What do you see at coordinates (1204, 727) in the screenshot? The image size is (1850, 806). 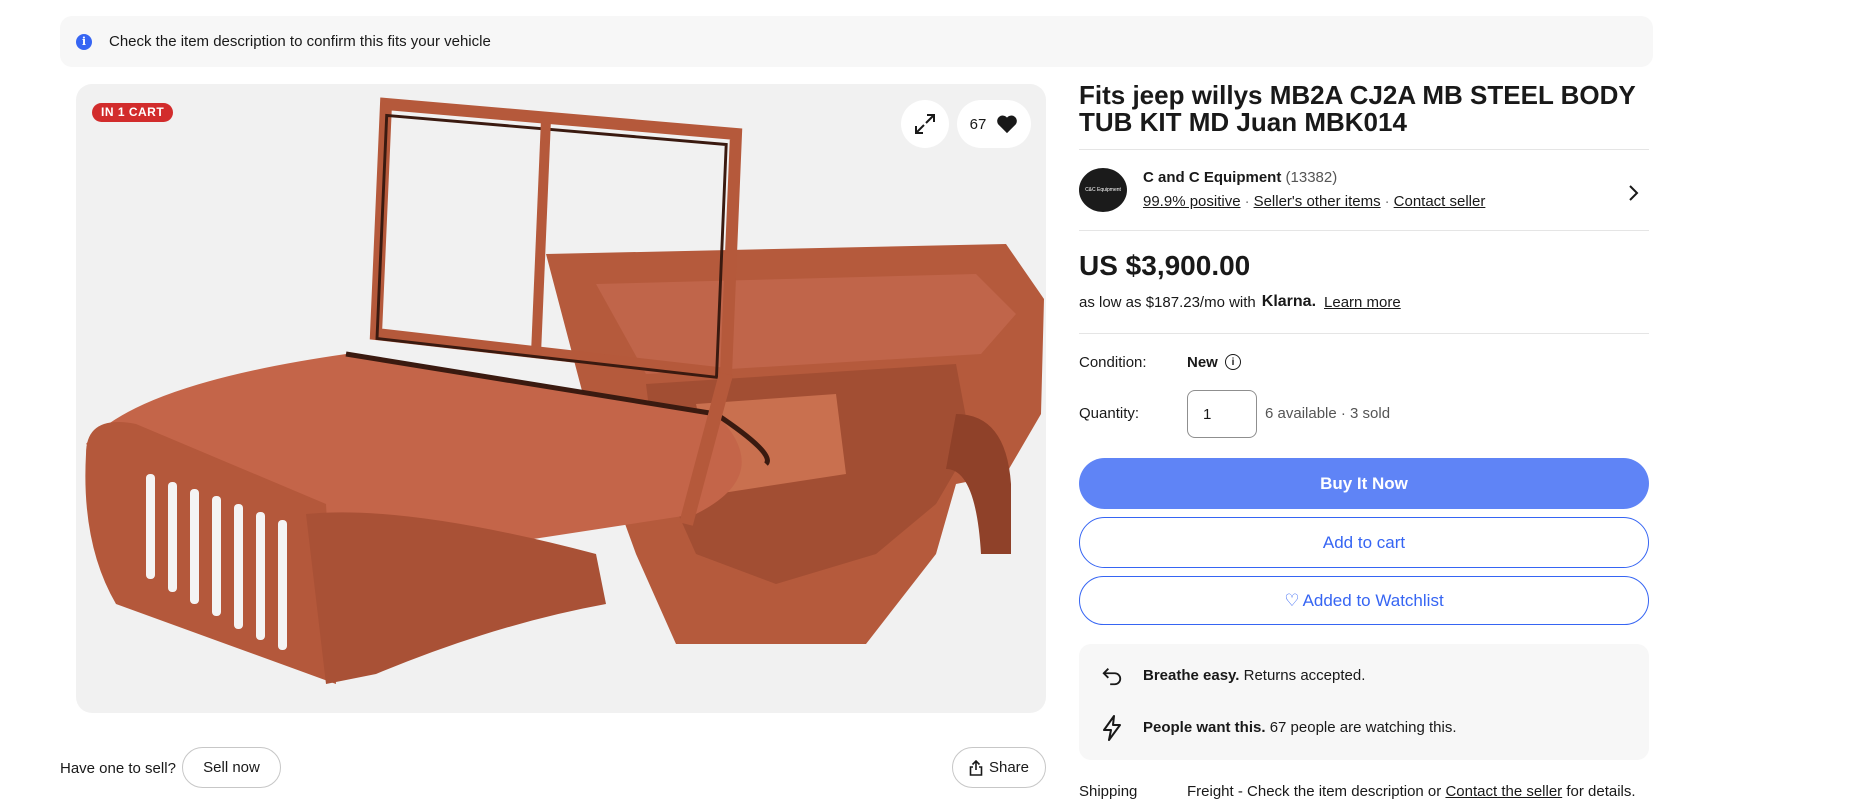 I see `demand-headline: People want this.` at bounding box center [1204, 727].